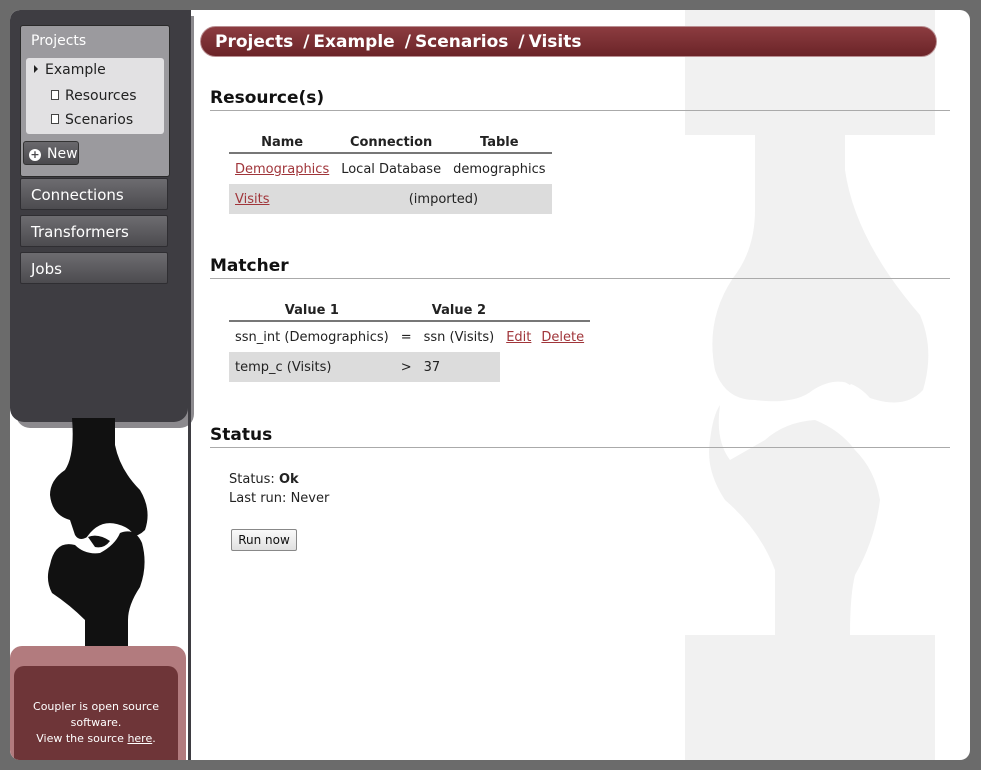 Image resolution: width=981 pixels, height=770 pixels. Describe the element at coordinates (154, 738) in the screenshot. I see `footer-text-suffix: .` at that location.